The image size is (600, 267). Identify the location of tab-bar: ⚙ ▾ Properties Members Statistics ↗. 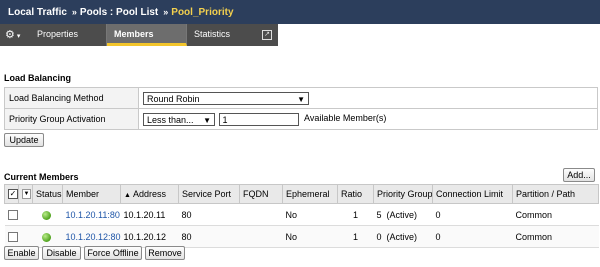
(300, 36).